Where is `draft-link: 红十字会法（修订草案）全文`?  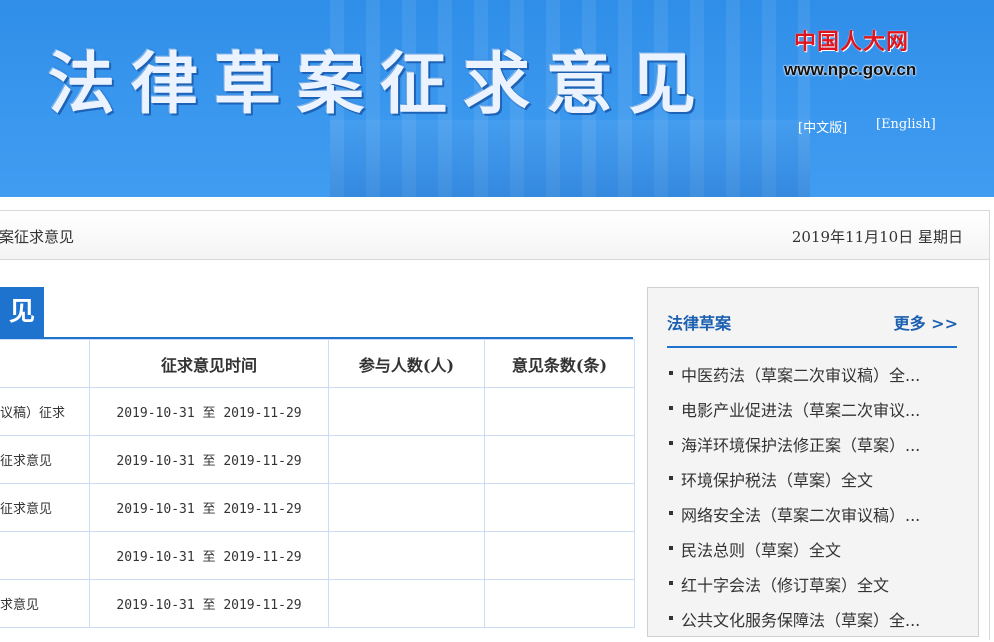 draft-link: 红十字会法（修订草案）全文 is located at coordinates (785, 584).